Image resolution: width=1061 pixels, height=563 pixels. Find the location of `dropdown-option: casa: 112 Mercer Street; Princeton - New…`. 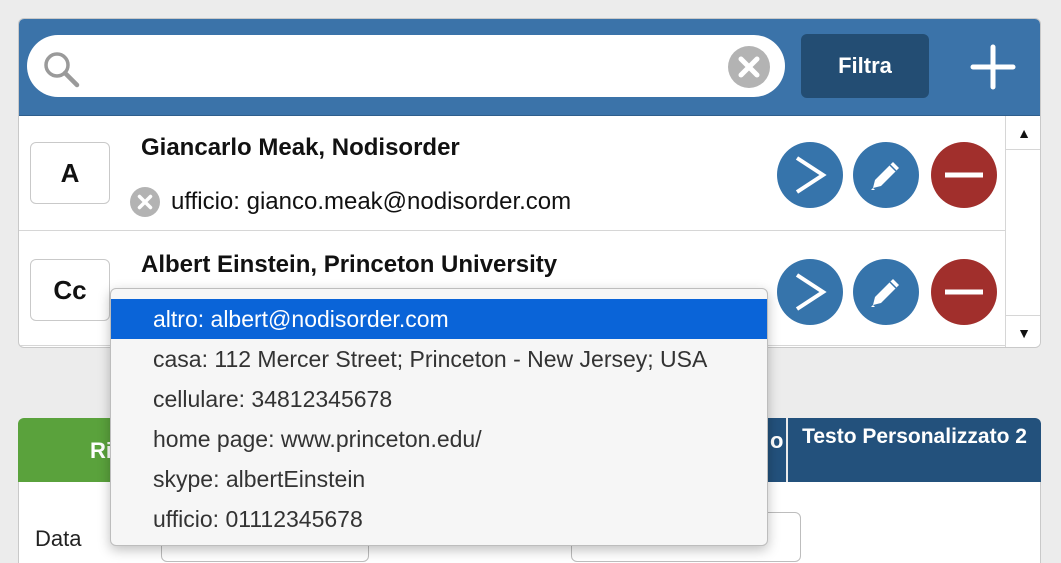

dropdown-option: casa: 112 Mercer Street; Princeton - New… is located at coordinates (439, 359).